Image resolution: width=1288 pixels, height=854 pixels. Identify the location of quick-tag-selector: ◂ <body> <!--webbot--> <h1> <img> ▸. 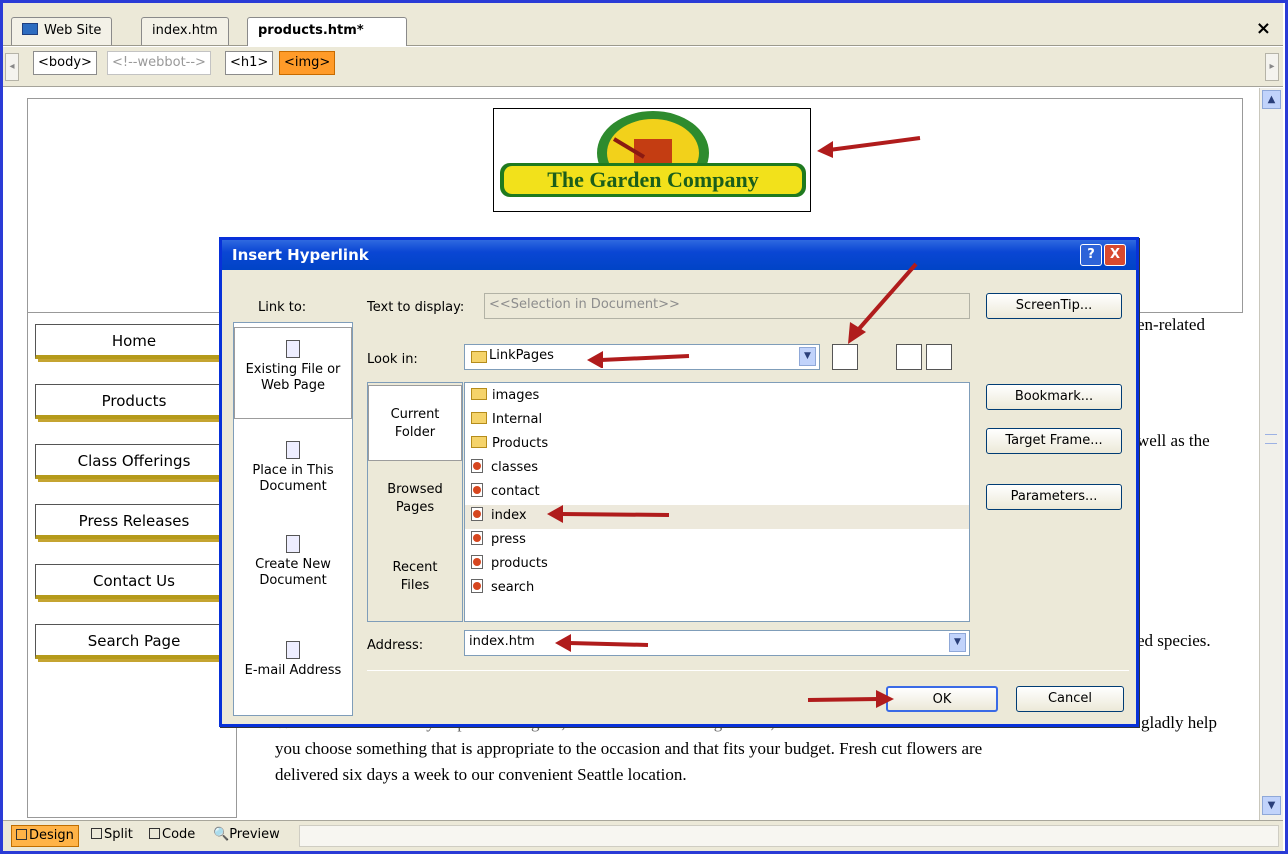
(643, 67).